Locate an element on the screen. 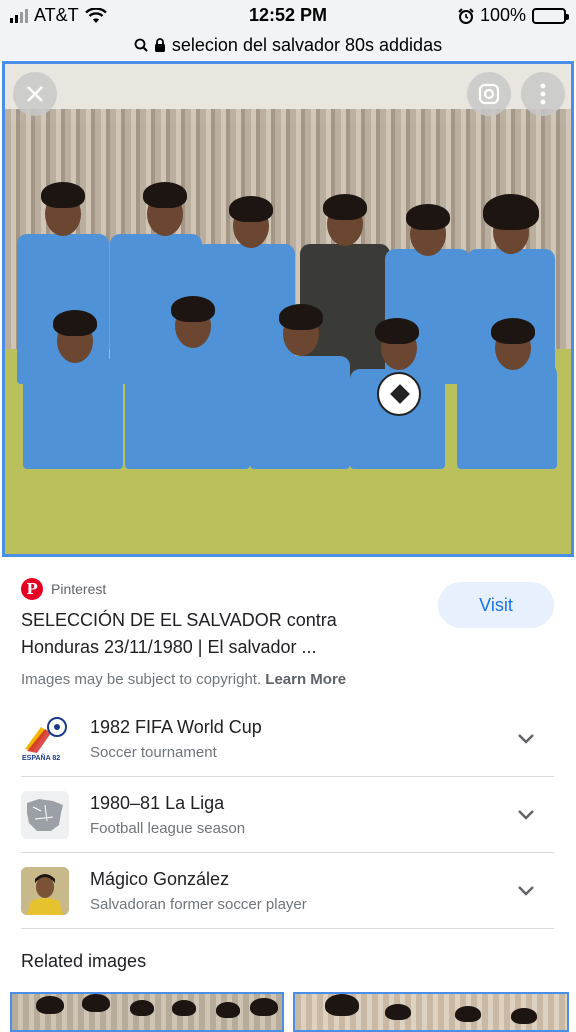 This screenshot has height=1032, width=576. entity-texts: 1980–81 La Liga Football league season is located at coordinates (302, 815).